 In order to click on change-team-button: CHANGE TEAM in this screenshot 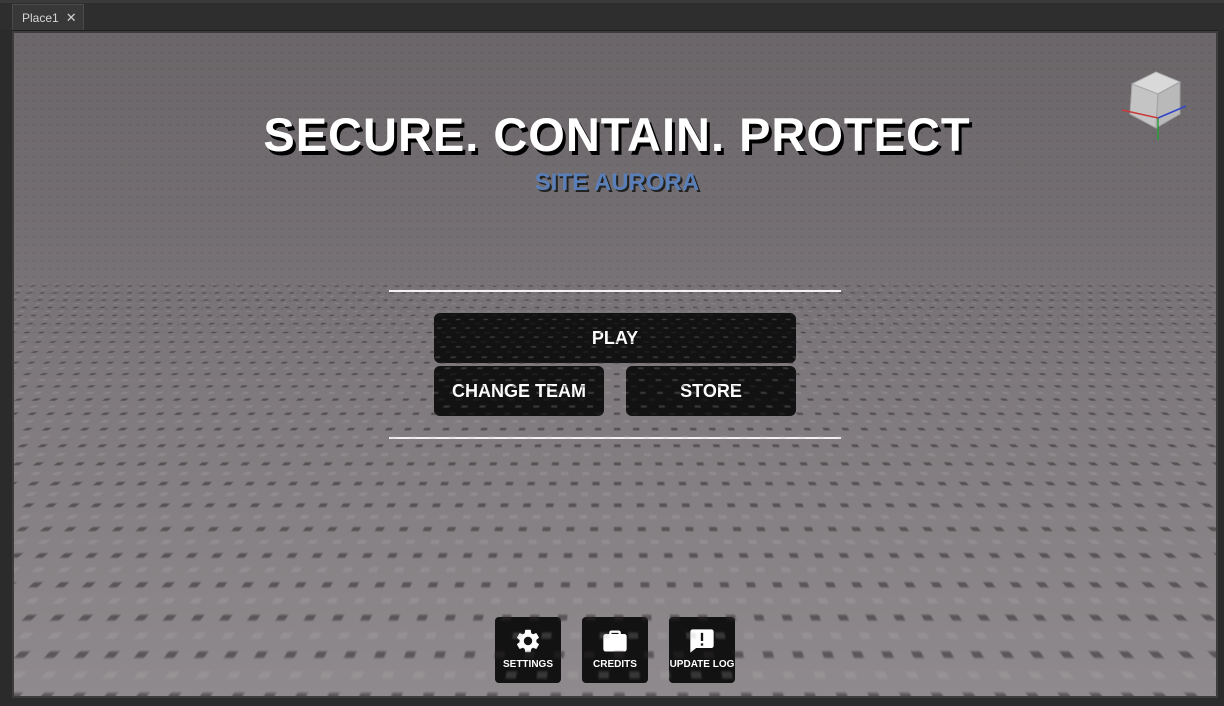, I will do `click(519, 391)`.